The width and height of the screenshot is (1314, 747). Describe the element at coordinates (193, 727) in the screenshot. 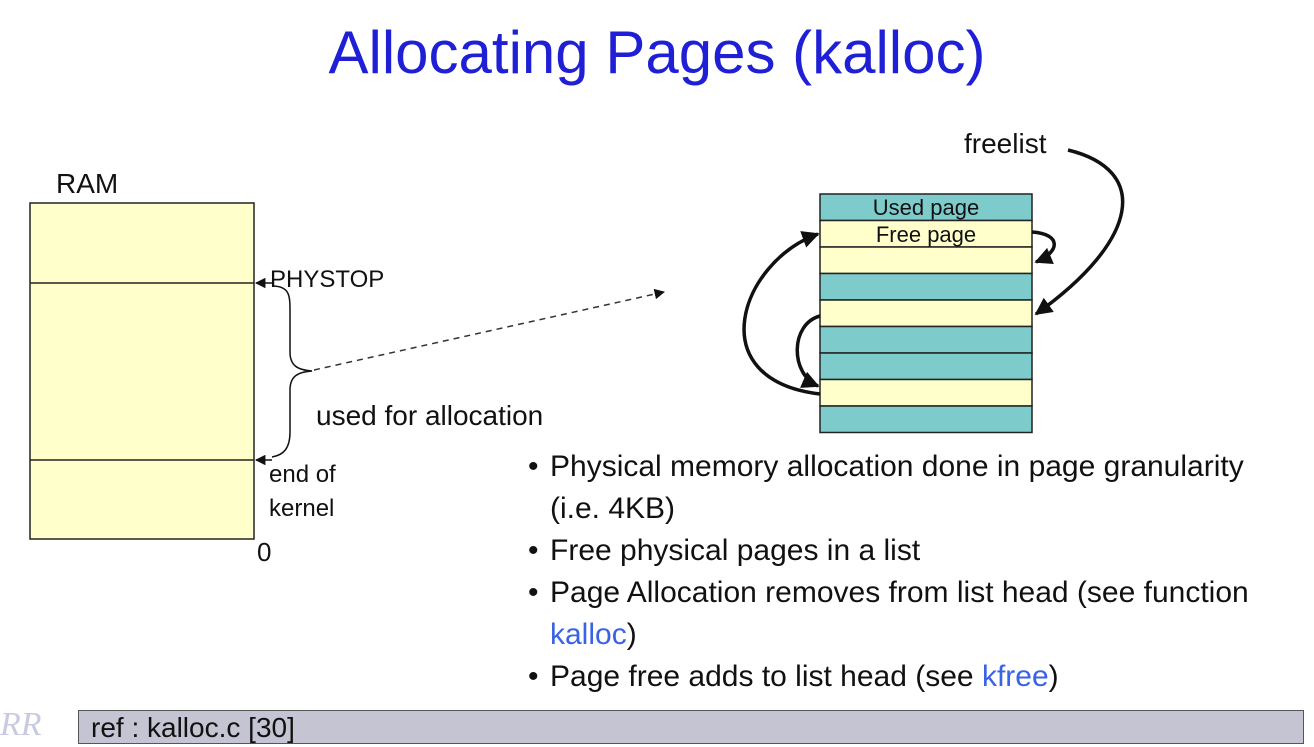

I see `reference-text: ref : kalloc.c [30]` at that location.